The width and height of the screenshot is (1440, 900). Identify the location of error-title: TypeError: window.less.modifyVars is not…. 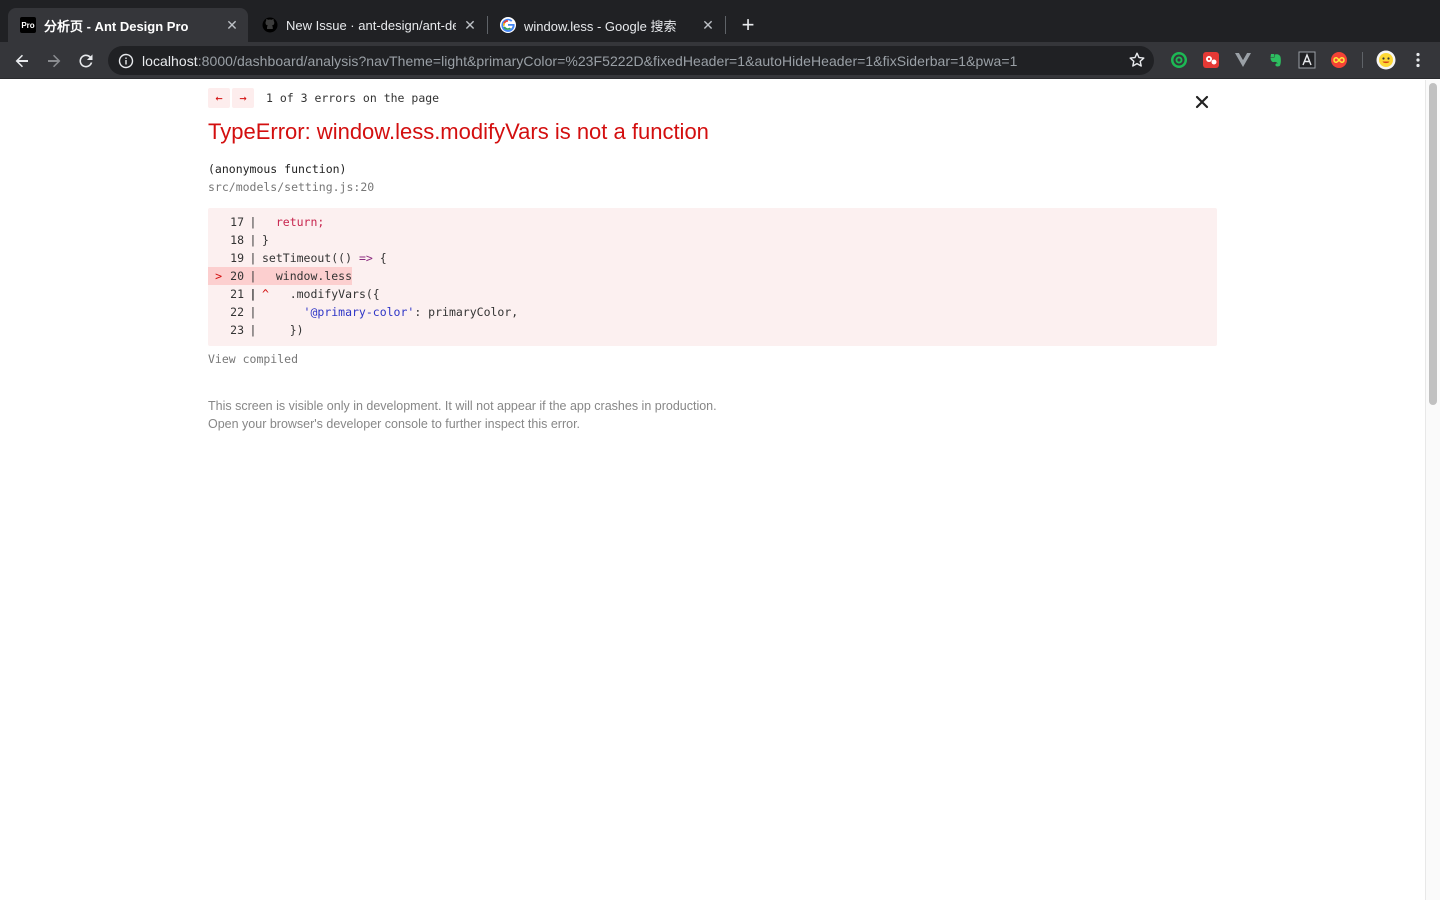
(458, 131).